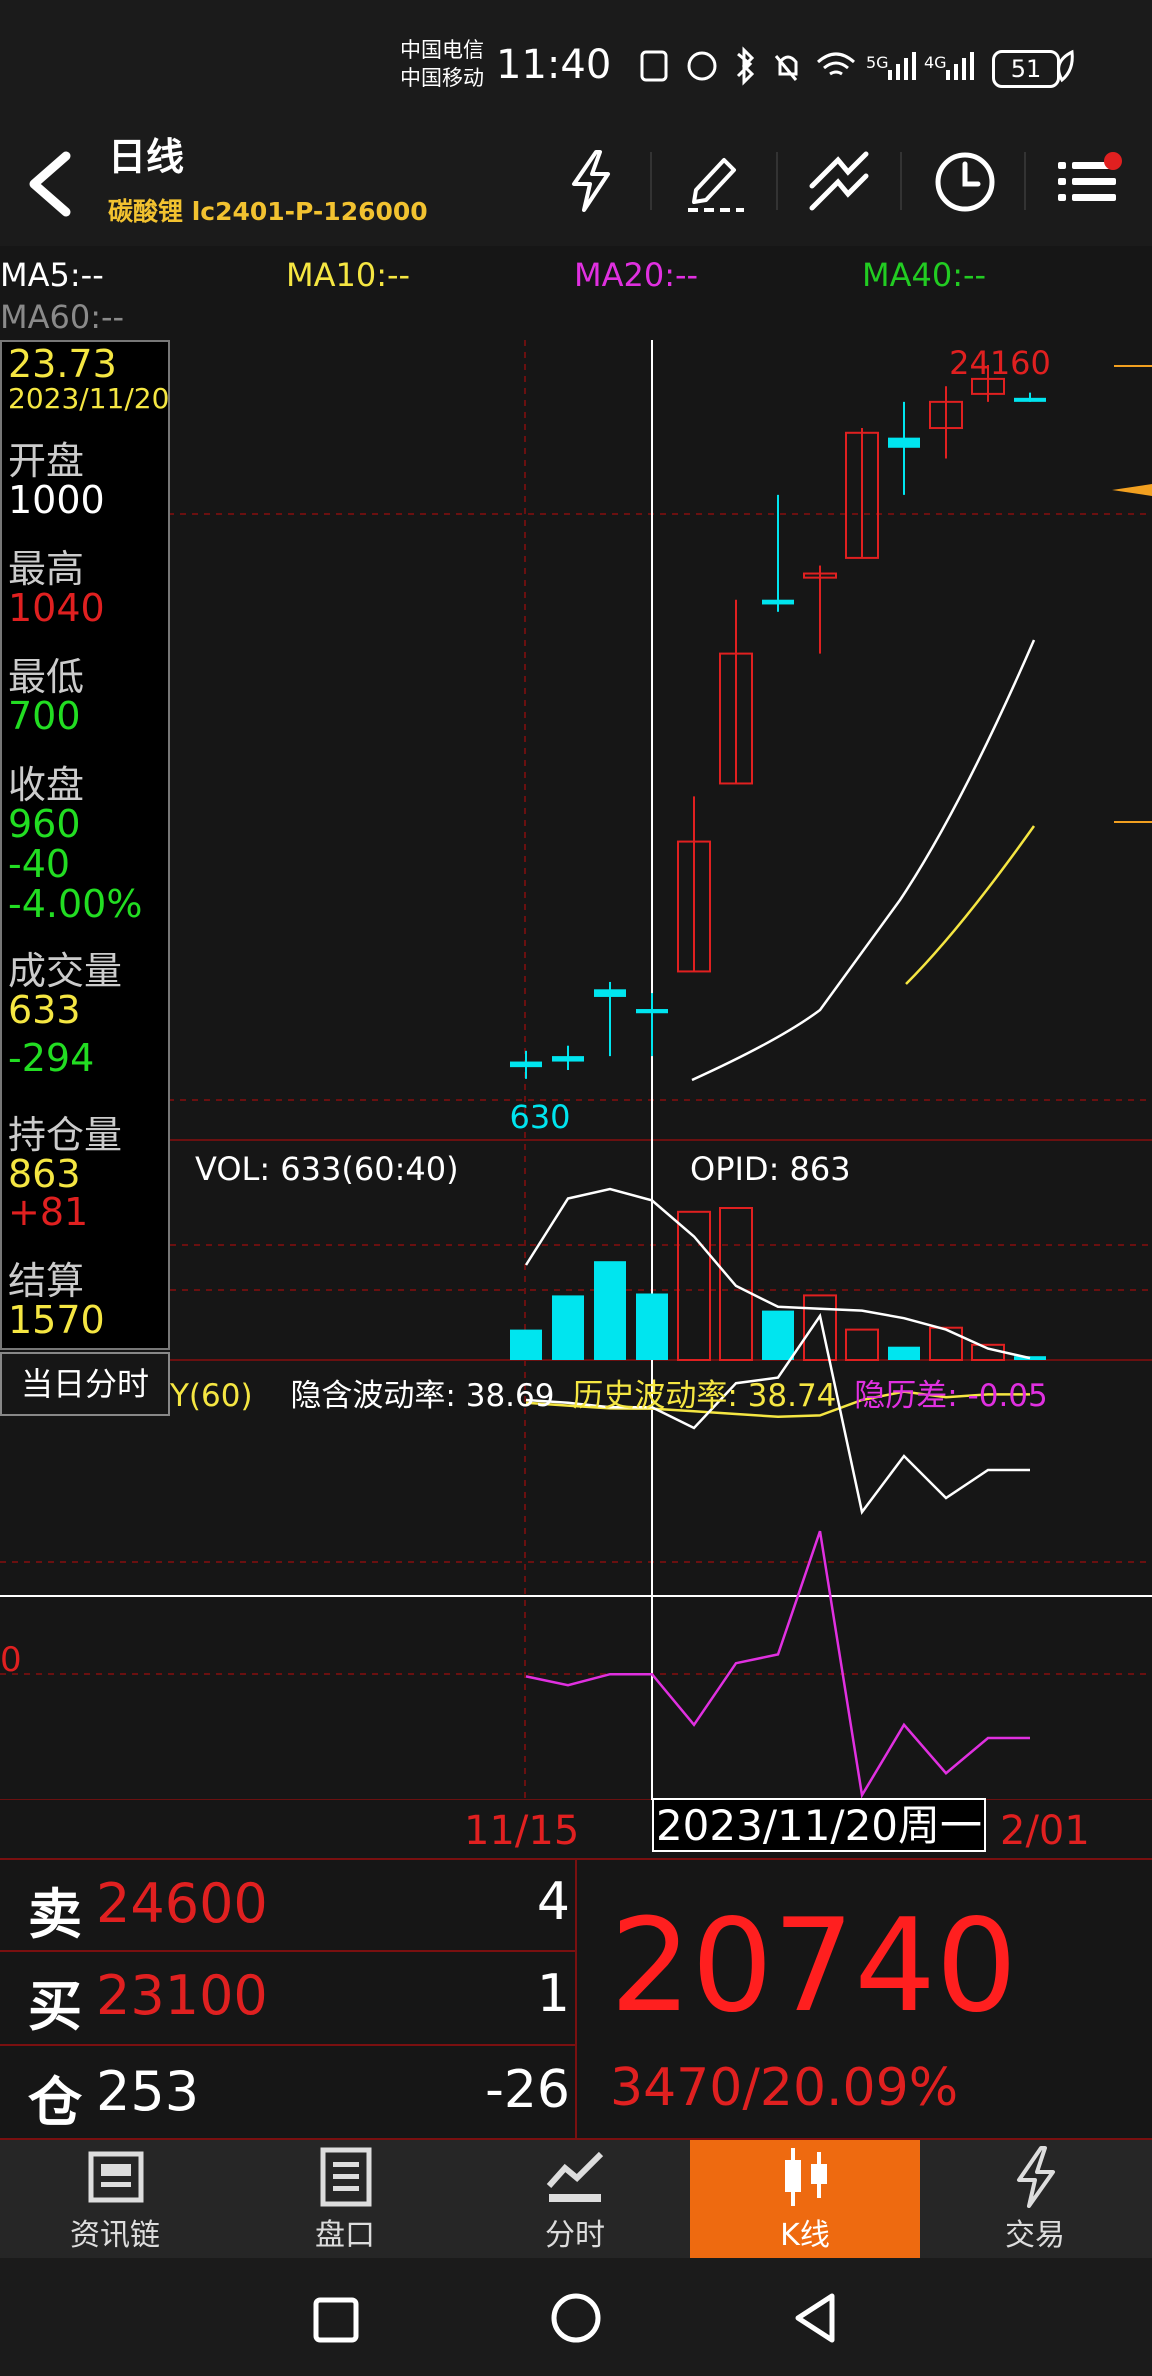 The height and width of the screenshot is (2376, 1152). I want to click on nav-trade: 交易, so click(1035, 2199).